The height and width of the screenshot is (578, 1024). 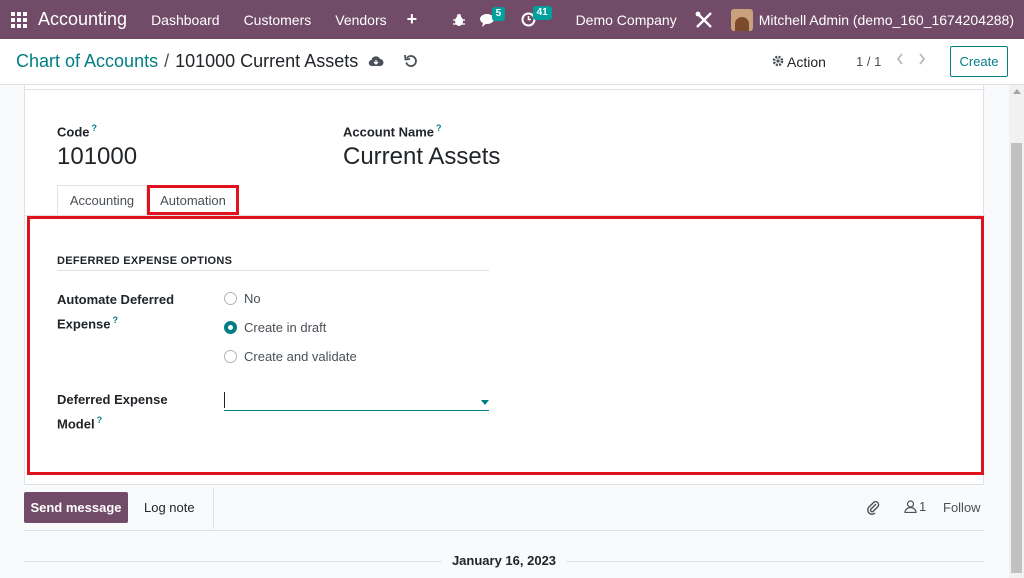 I want to click on section-divider, so click(x=273, y=270).